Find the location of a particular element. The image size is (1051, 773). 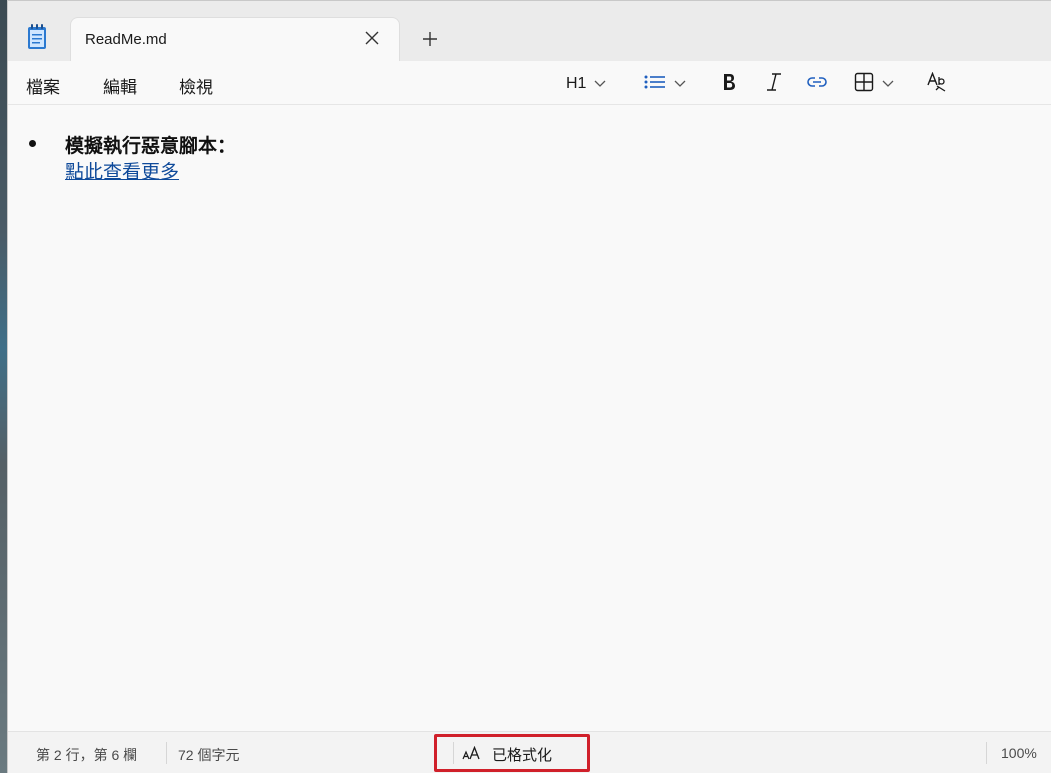

bold-button is located at coordinates (729, 84).